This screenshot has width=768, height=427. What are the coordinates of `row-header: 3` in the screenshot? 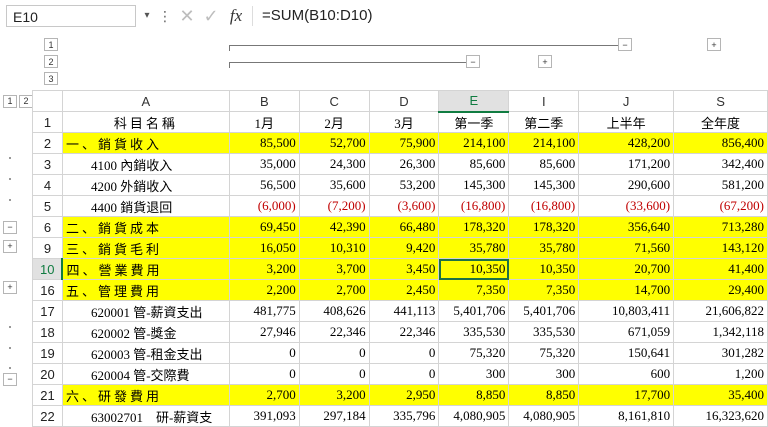 It's located at (47, 164).